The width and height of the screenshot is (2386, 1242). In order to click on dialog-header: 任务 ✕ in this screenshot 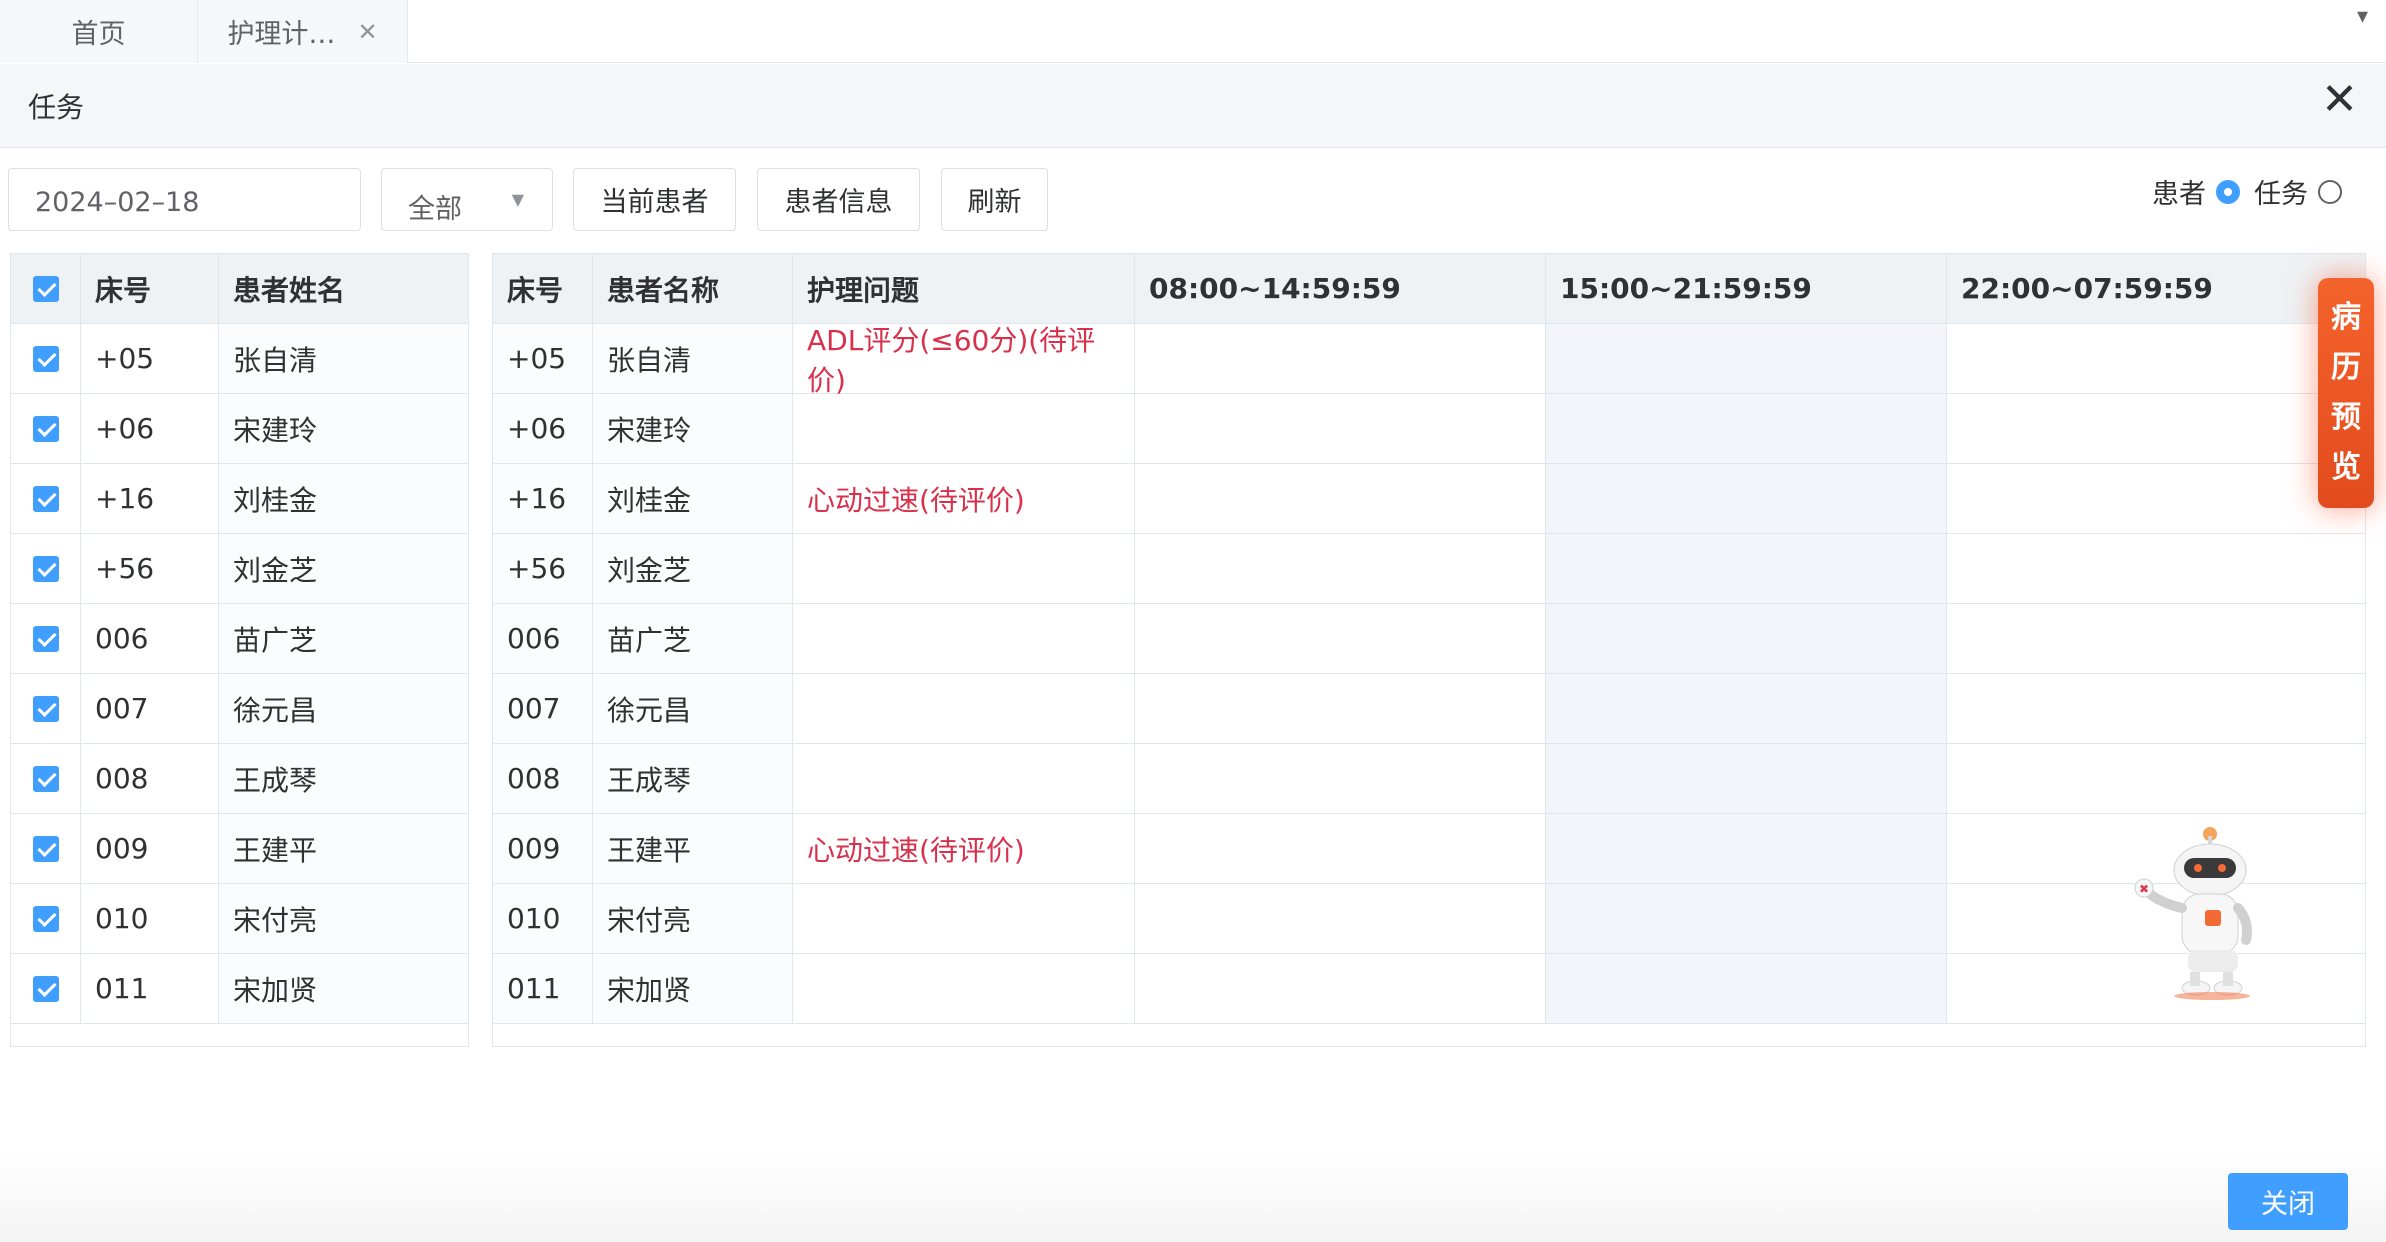, I will do `click(1193, 106)`.